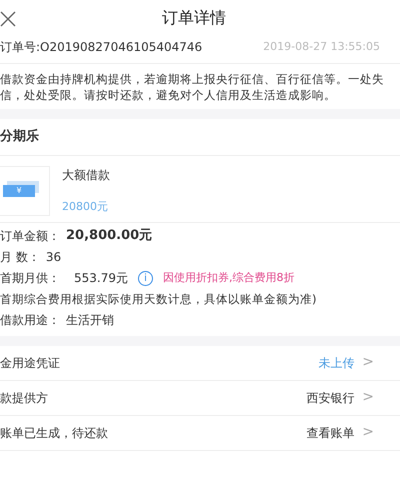  Describe the element at coordinates (30, 279) in the screenshot. I see `detail-label: 首期月供：` at that location.